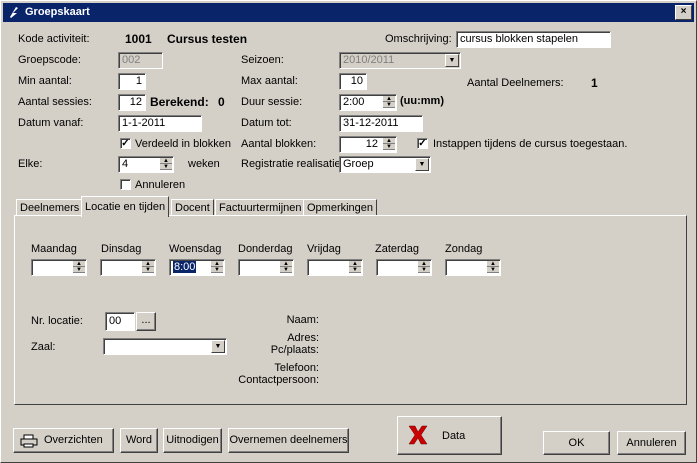  Describe the element at coordinates (54, 249) in the screenshot. I see `day-label-maandag: Maandag` at that location.